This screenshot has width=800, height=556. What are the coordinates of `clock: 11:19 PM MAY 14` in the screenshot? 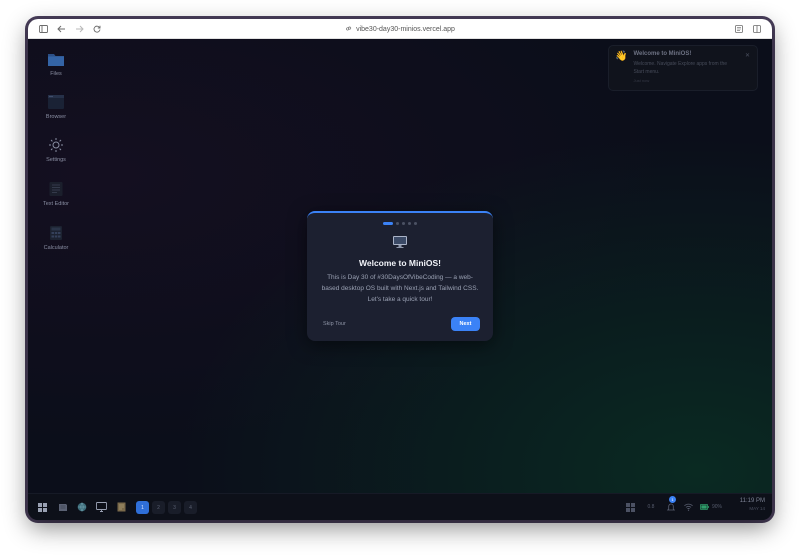 It's located at (752, 504).